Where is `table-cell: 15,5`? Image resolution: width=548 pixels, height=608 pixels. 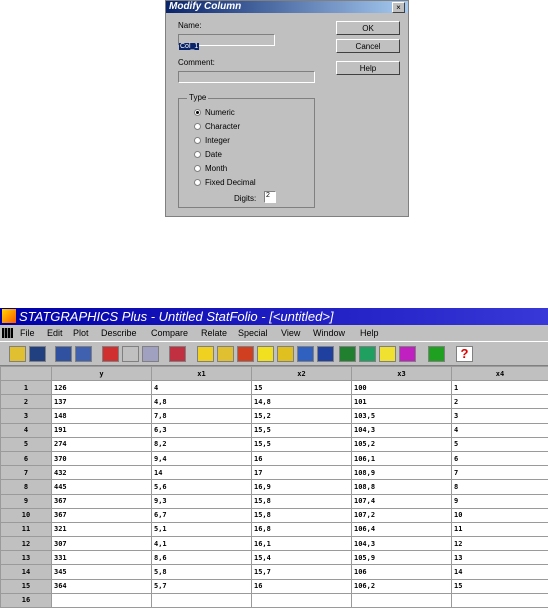
table-cell: 15,5 is located at coordinates (301, 444).